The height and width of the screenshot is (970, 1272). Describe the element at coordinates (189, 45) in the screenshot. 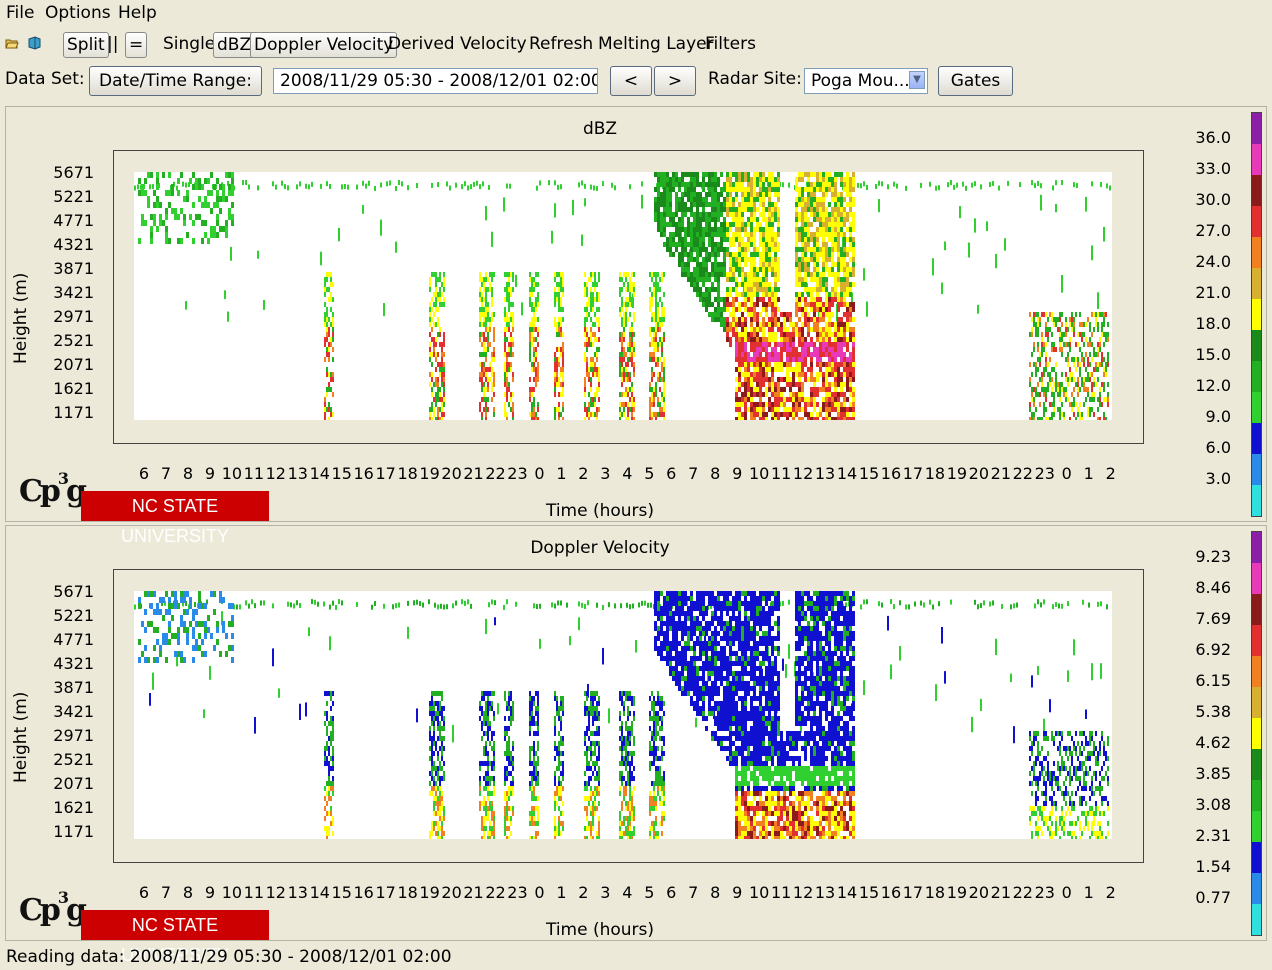

I see `single-button: Single` at that location.